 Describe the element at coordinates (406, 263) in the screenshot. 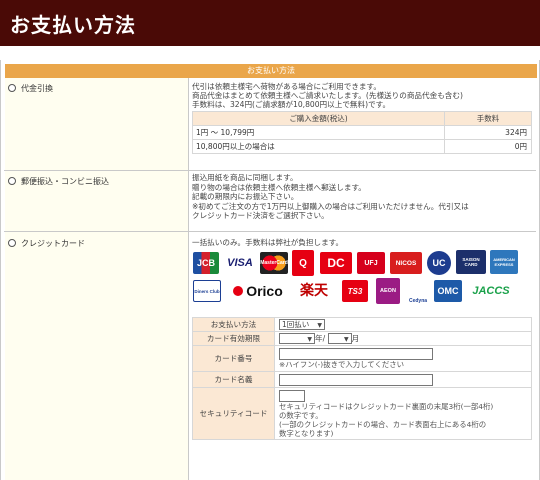

I see `nicos-logo: NICOS` at that location.